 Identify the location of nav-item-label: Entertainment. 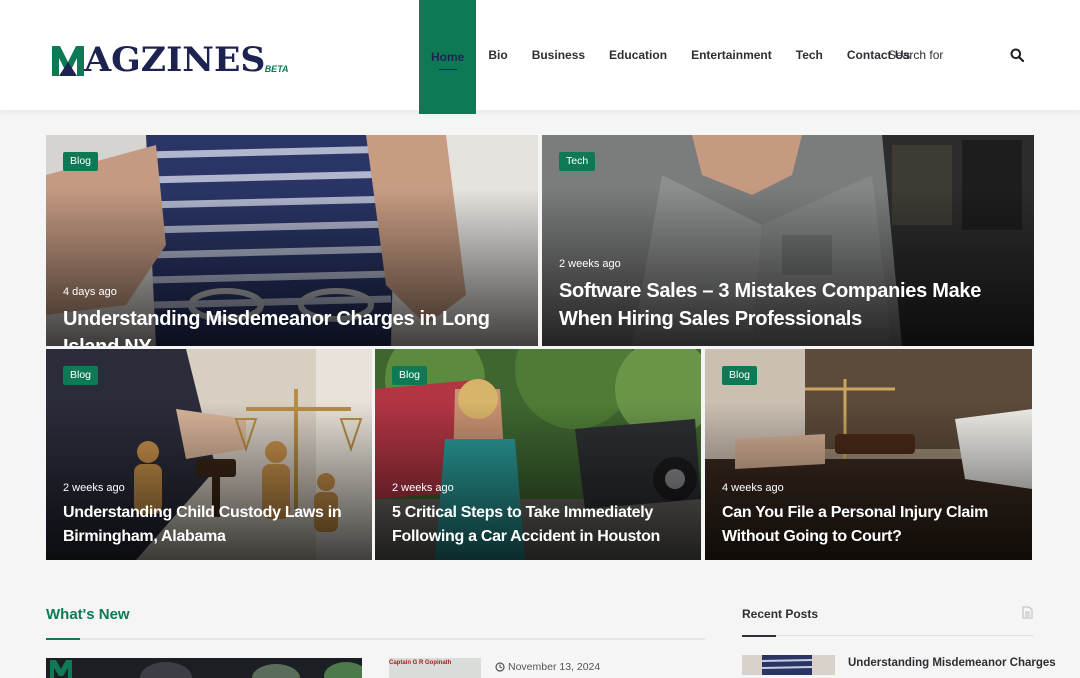
(731, 55).